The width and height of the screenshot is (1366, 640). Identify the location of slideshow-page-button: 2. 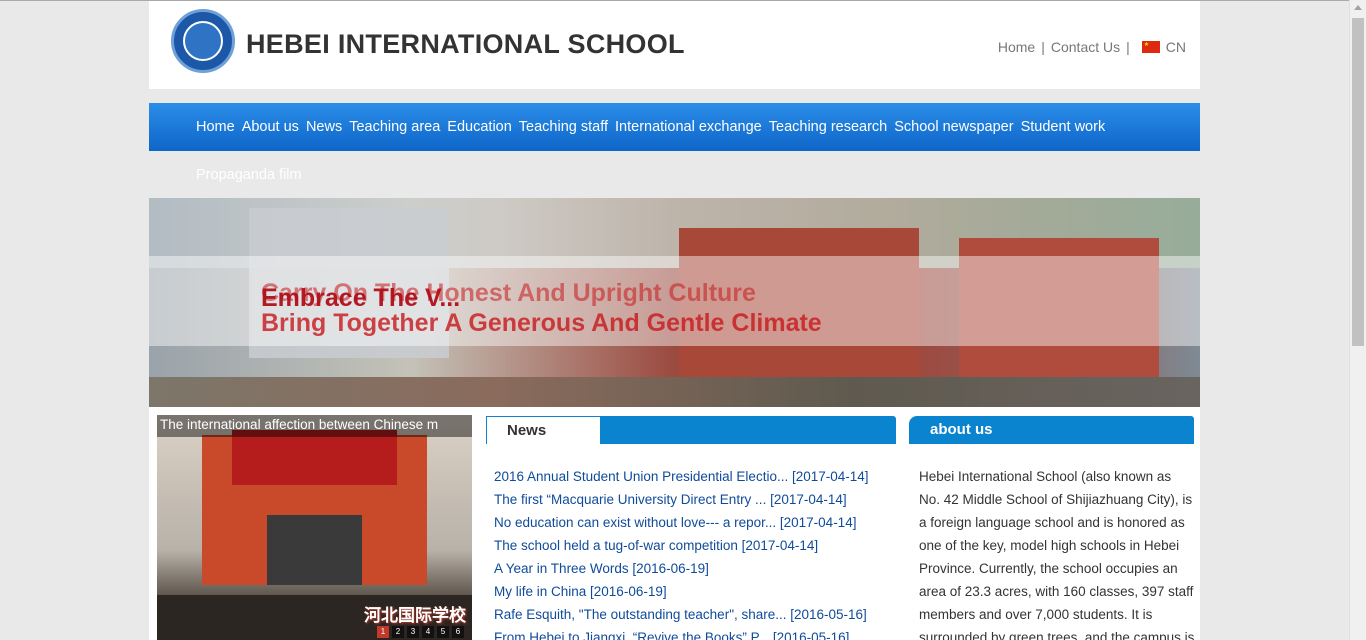
(398, 632).